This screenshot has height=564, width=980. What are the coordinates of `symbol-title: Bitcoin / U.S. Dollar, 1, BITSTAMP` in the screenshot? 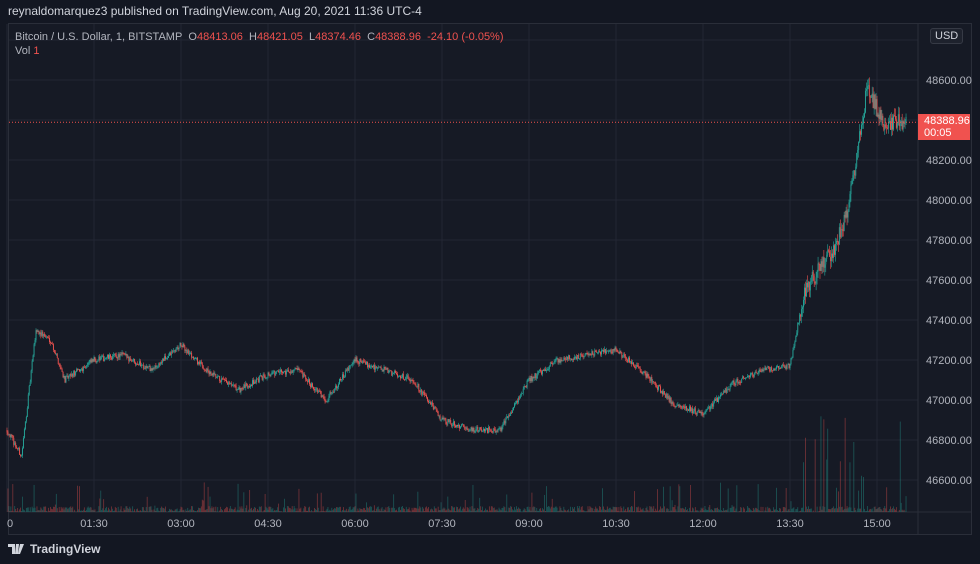 It's located at (98, 37).